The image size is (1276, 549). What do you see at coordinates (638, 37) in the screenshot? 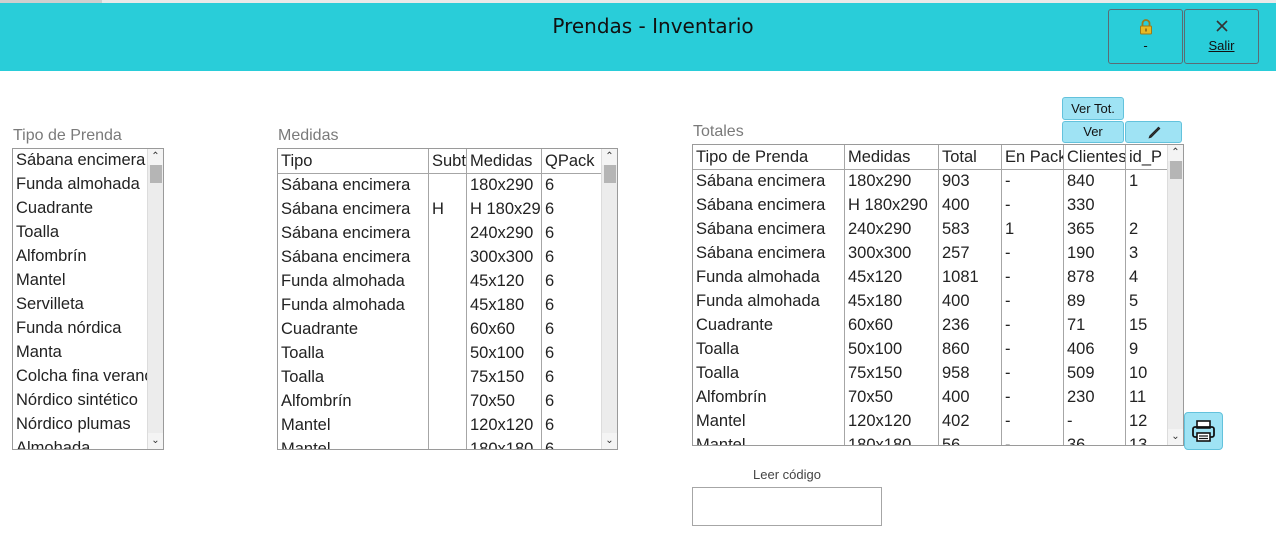
I see `header-bar: Prendas - Inventario - Salir` at bounding box center [638, 37].